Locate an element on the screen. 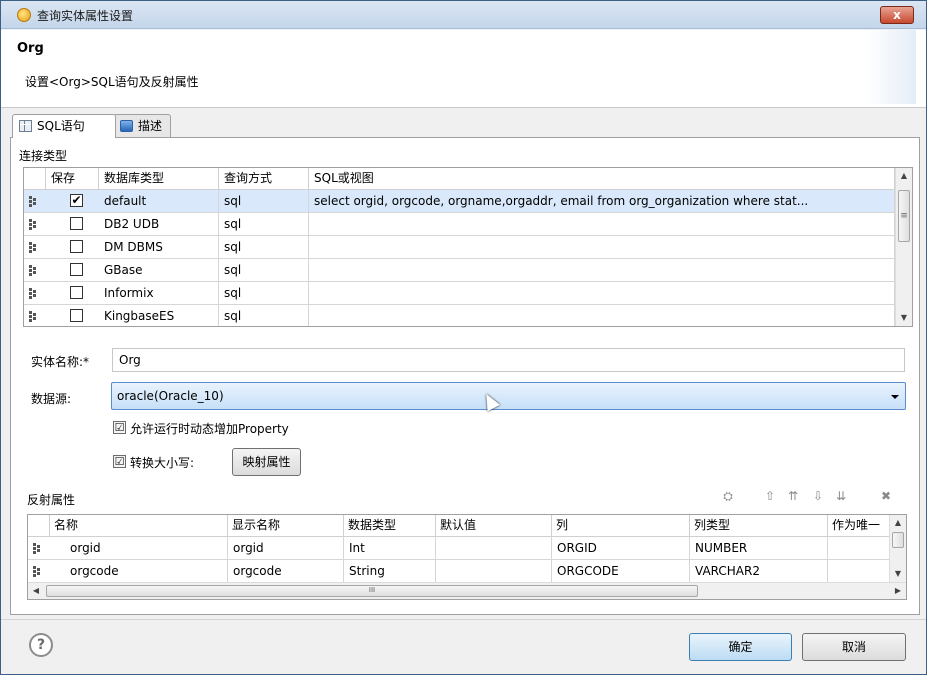  scroll-thumb: III is located at coordinates (372, 591).